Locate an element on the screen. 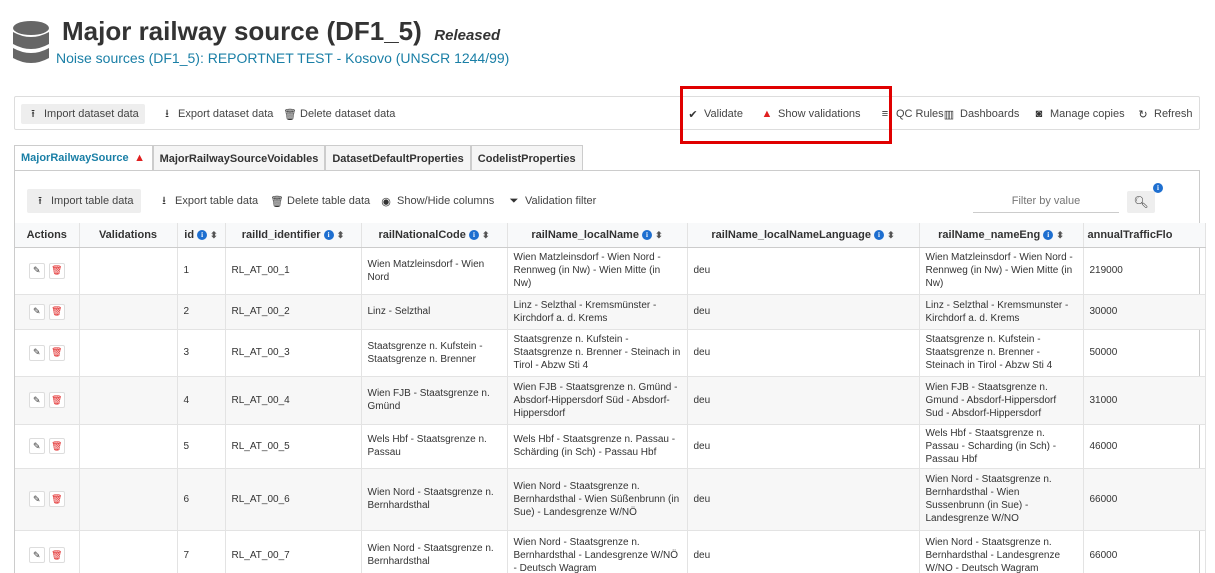 Image resolution: width=1215 pixels, height=573 pixels. header-label: annualTrafficFlo is located at coordinates (1130, 234).